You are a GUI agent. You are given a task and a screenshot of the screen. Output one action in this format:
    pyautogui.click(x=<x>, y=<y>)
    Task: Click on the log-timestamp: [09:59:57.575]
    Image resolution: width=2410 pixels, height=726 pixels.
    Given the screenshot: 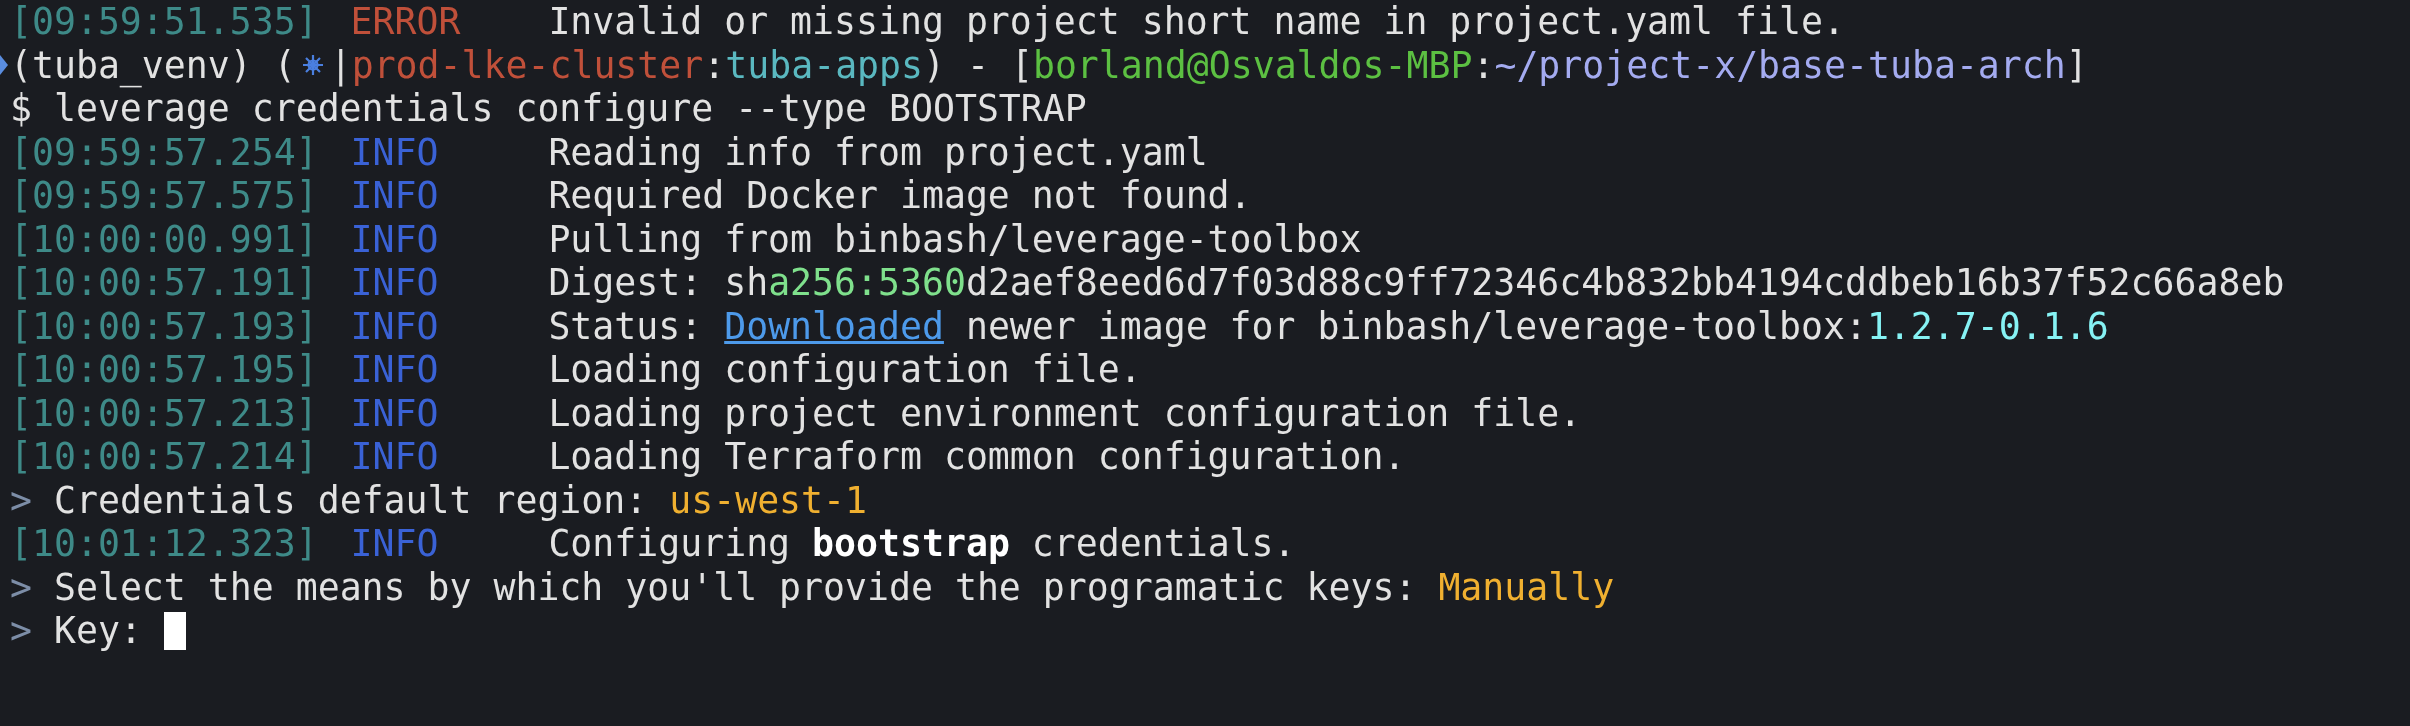 What is the action you would take?
    pyautogui.click(x=164, y=196)
    